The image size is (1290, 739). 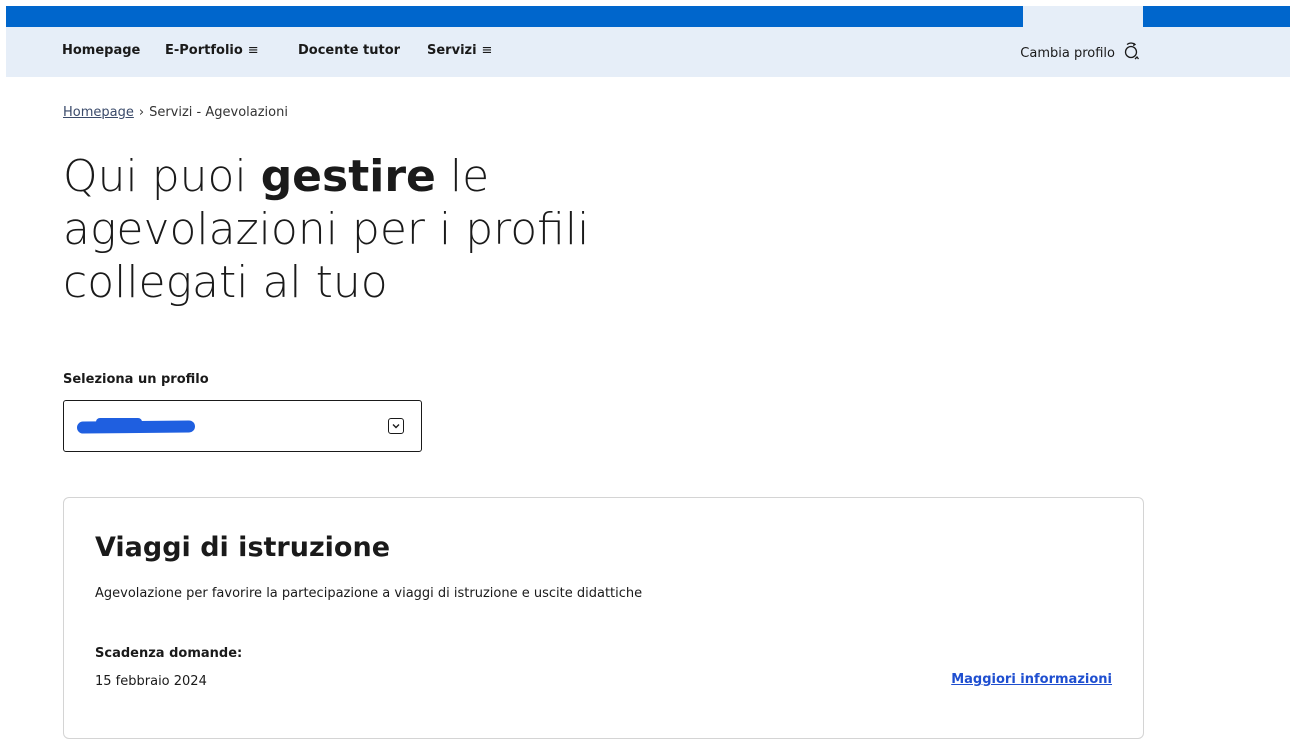 I want to click on nav-item-label: Servizi, so click(x=452, y=50).